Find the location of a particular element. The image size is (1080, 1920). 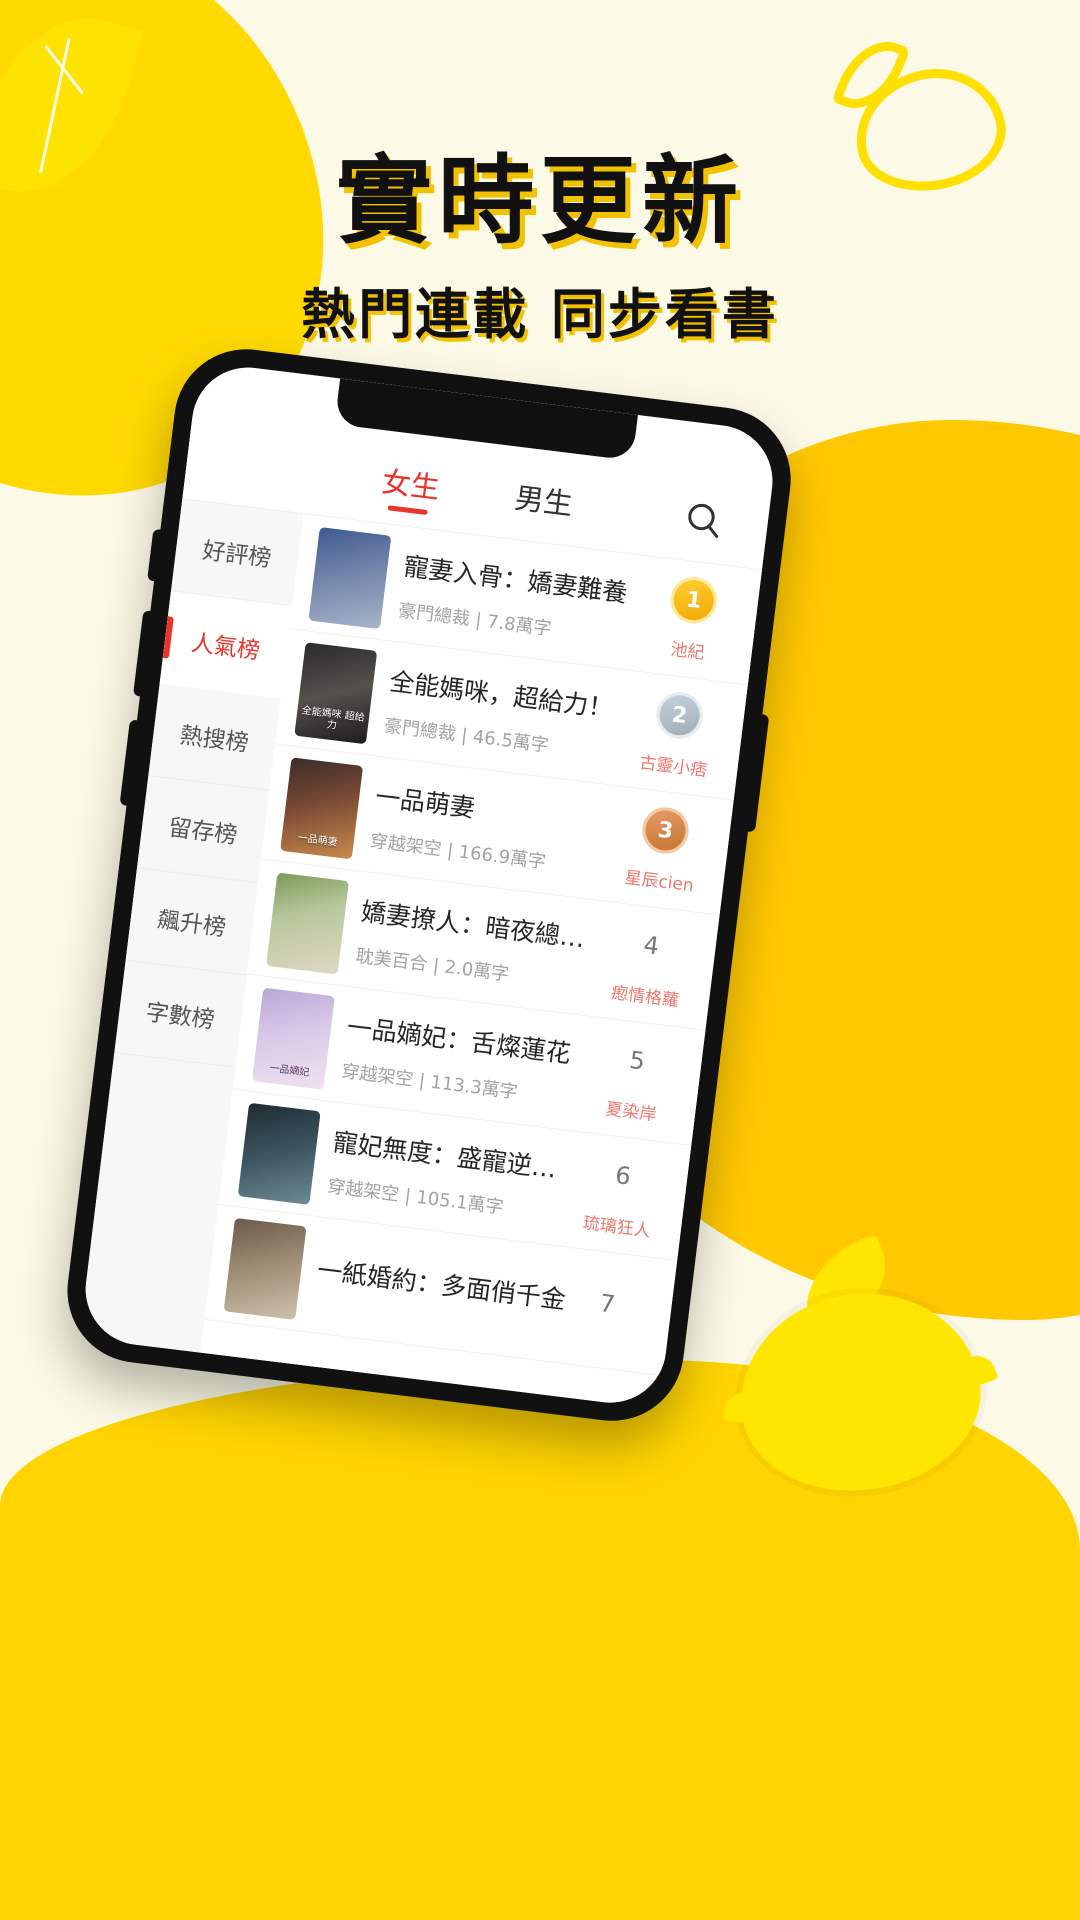

page-subtitle: 熱門連載 同步看書 is located at coordinates (540, 314).